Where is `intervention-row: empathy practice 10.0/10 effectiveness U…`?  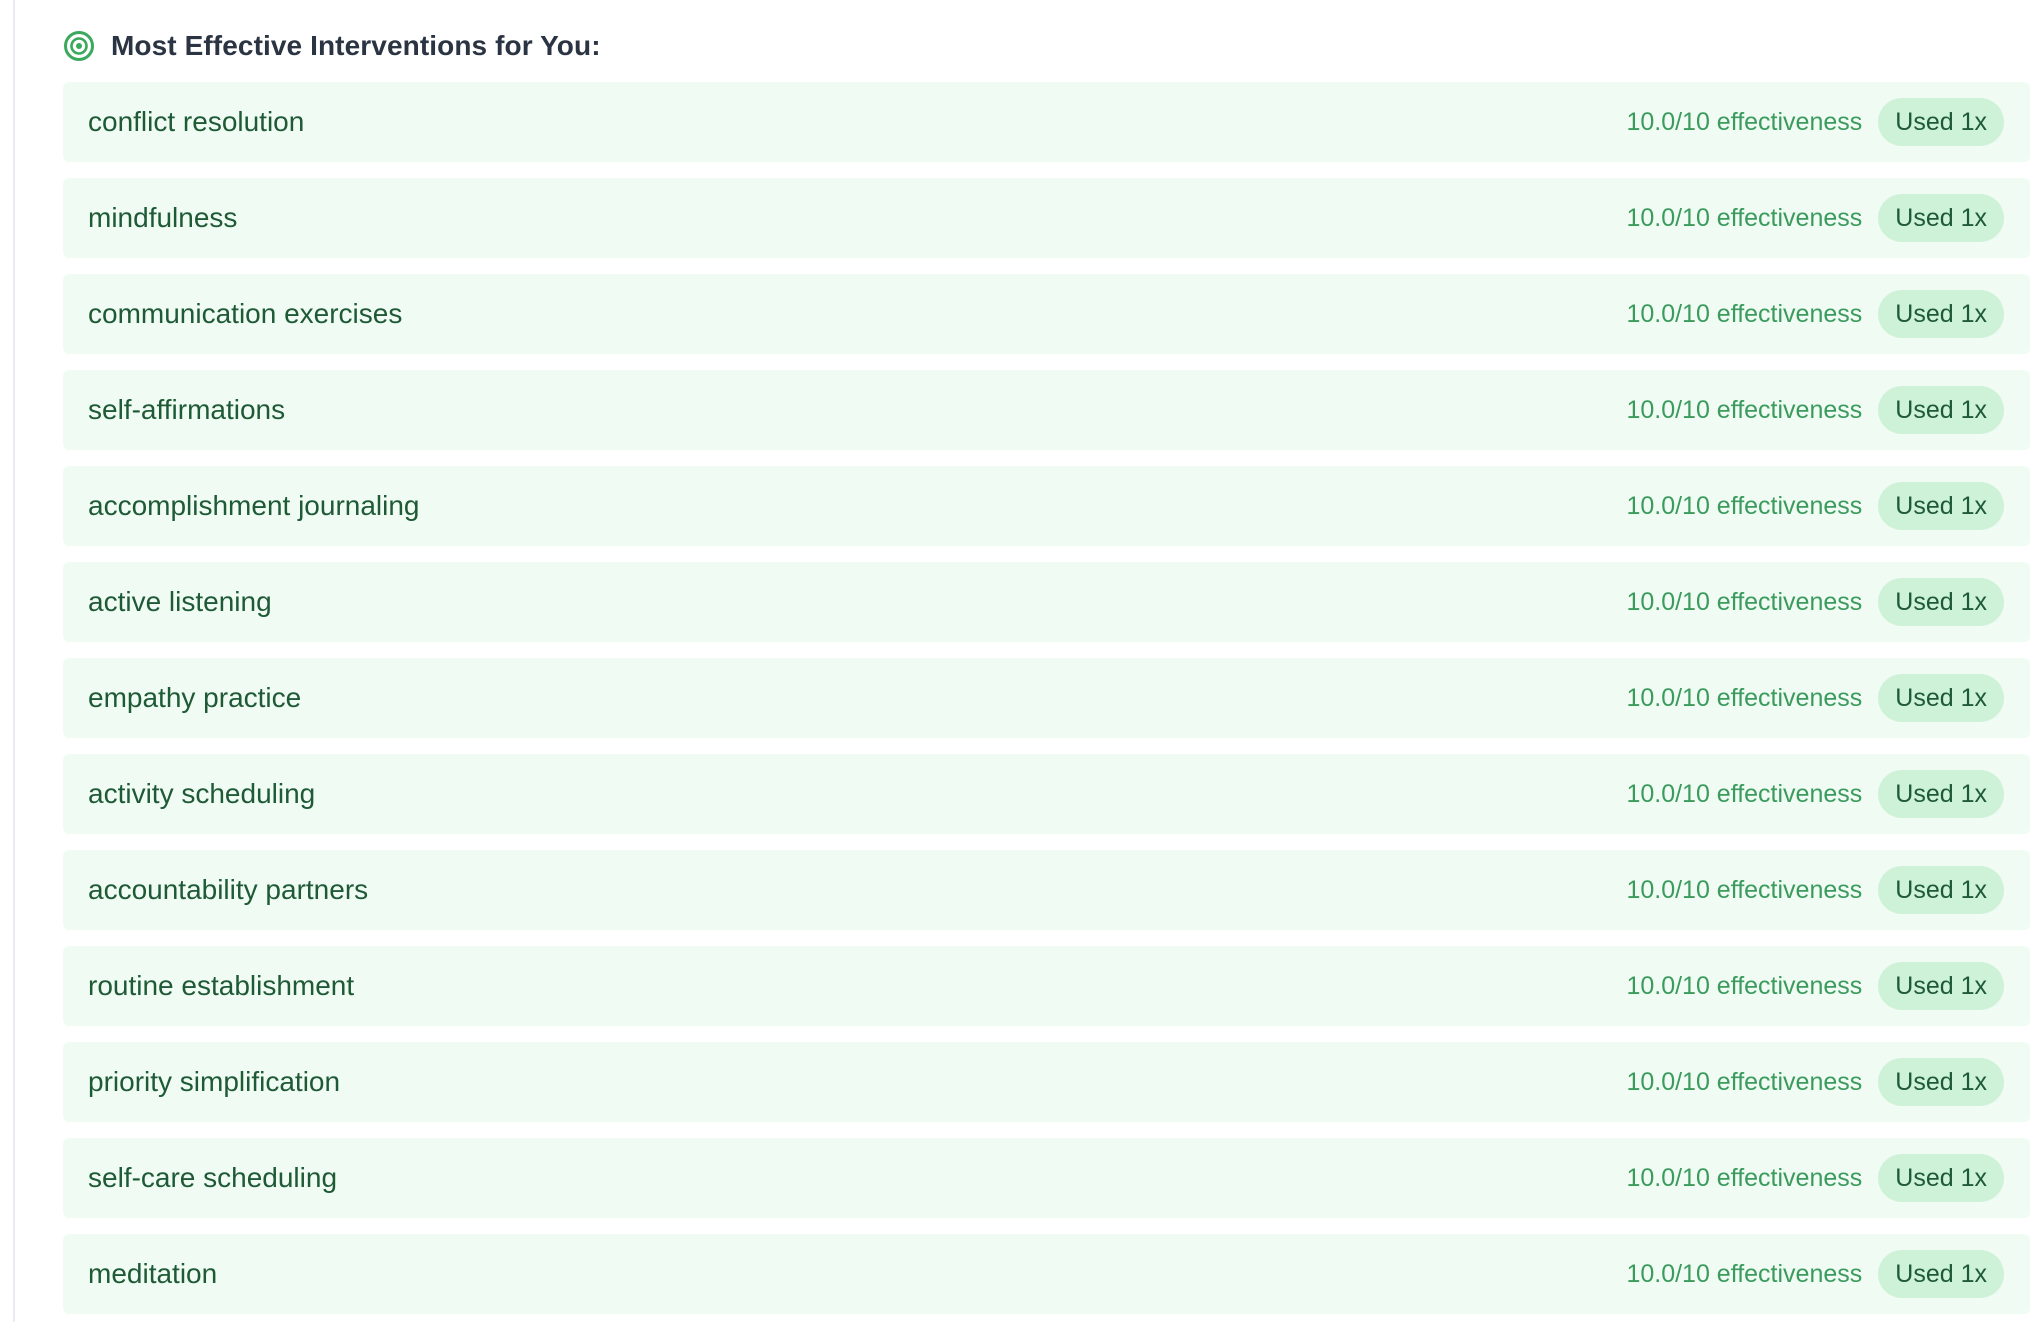 intervention-row: empathy practice 10.0/10 effectiveness U… is located at coordinates (1046, 698).